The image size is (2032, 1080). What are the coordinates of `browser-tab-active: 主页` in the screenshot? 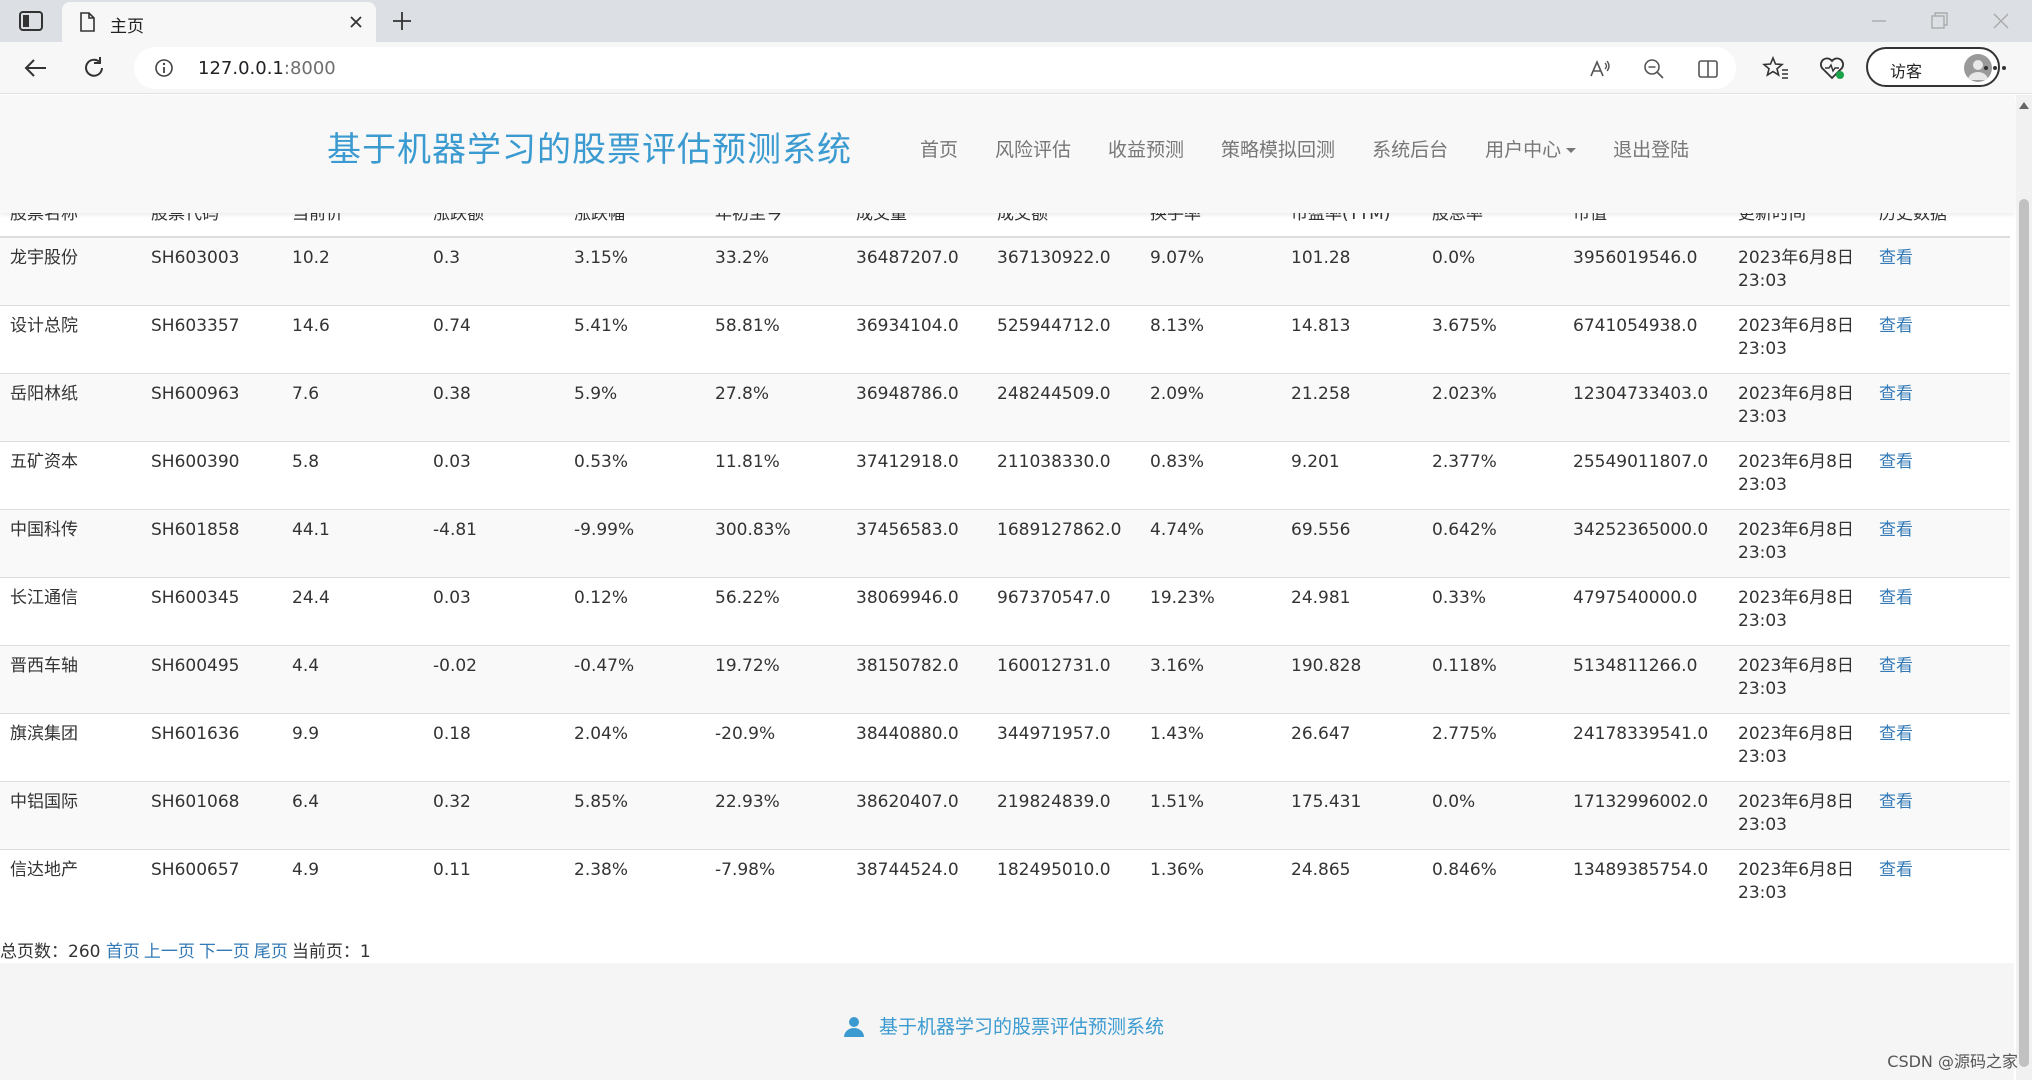 It's located at (219, 22).